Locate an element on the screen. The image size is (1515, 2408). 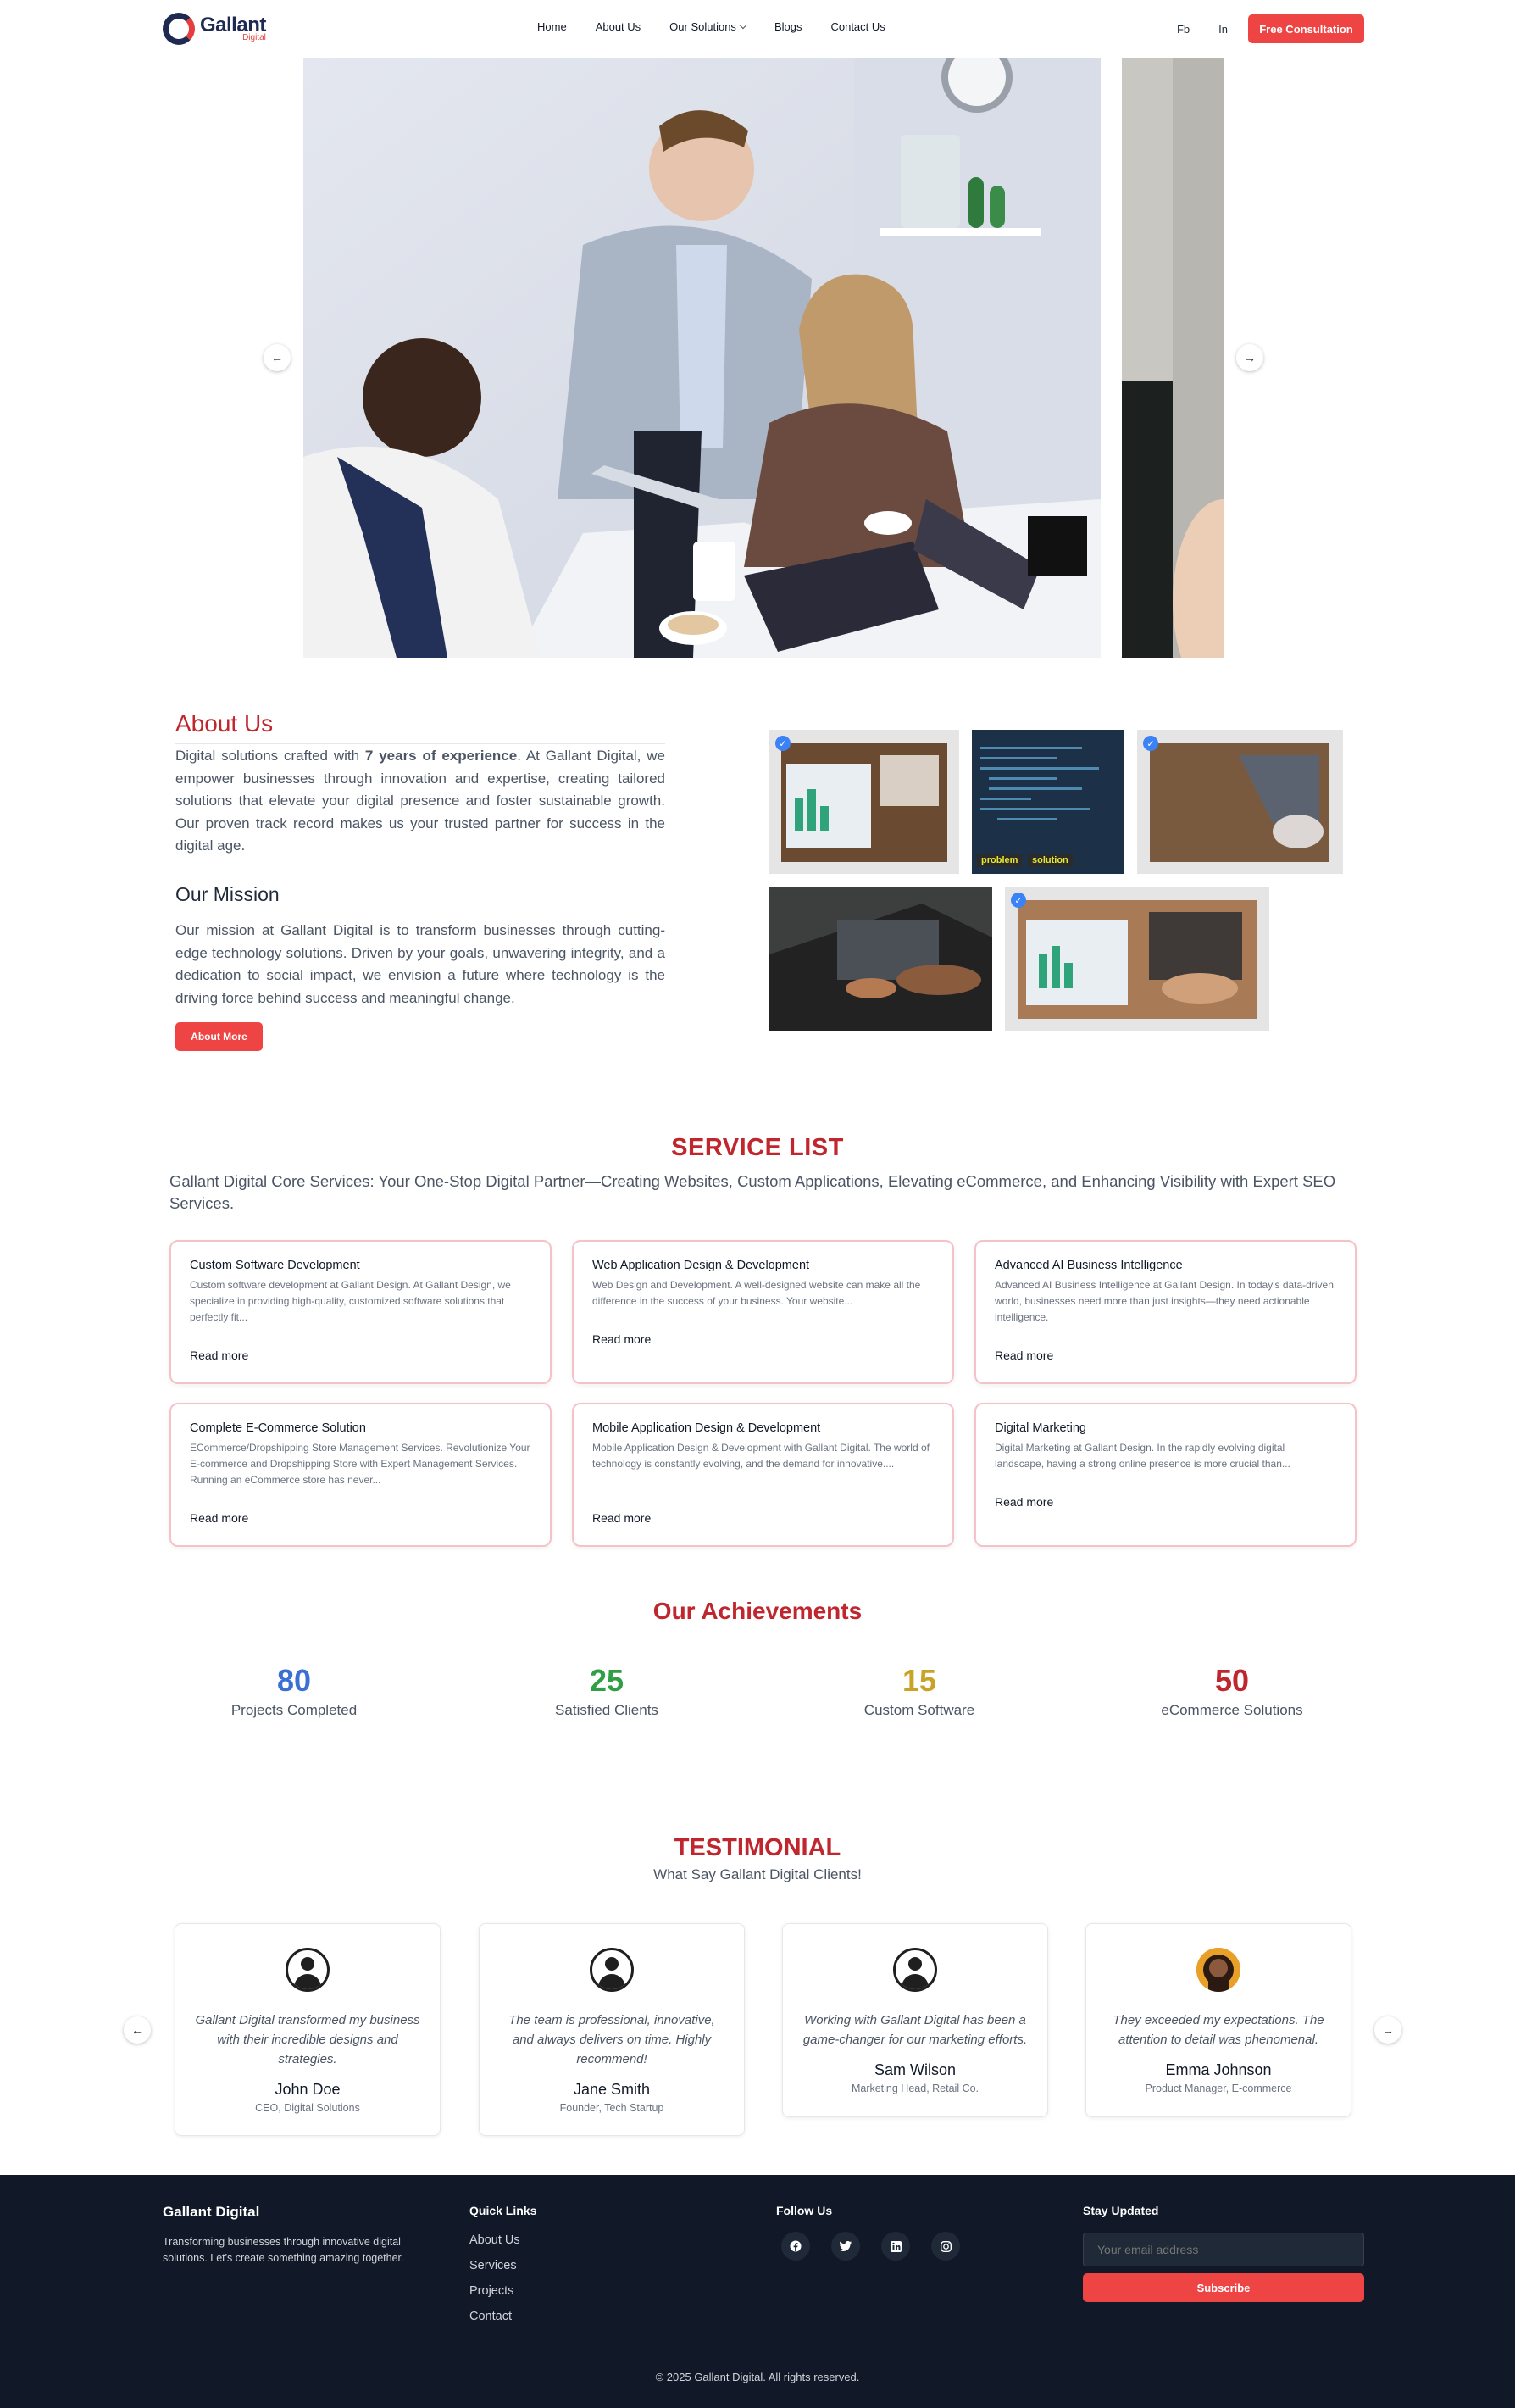
logo-mark-icon is located at coordinates (179, 29).